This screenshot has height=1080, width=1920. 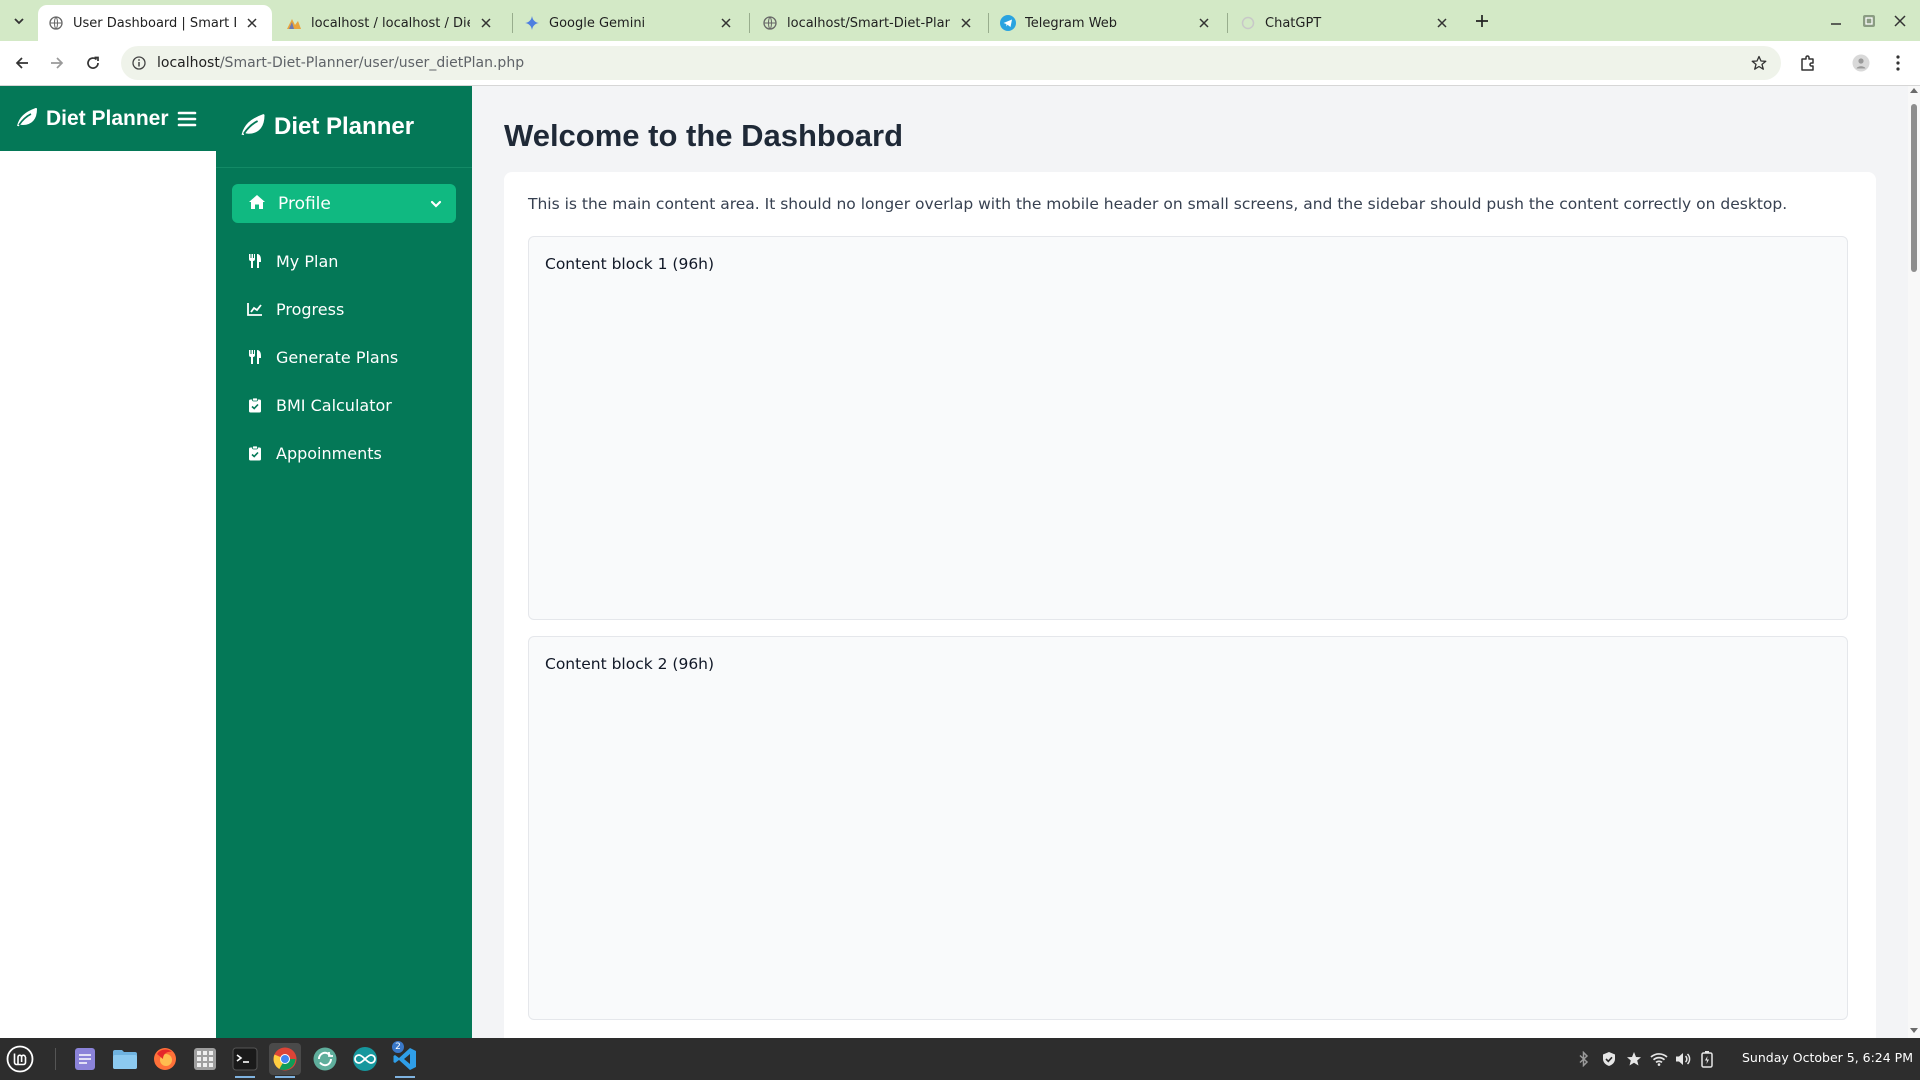 What do you see at coordinates (1584, 1059) in the screenshot?
I see `bluetooth-tray-icon` at bounding box center [1584, 1059].